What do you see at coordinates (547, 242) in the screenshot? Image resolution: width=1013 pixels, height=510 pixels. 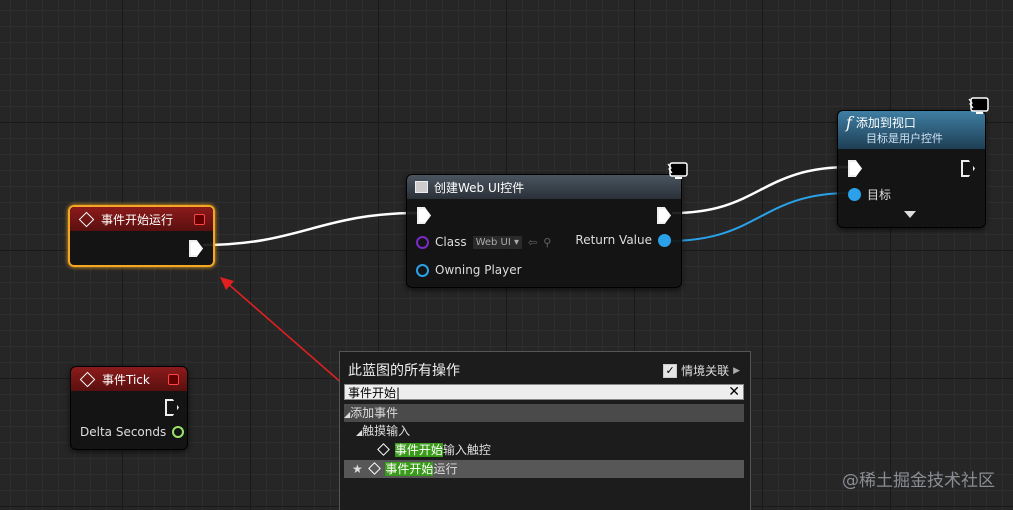 I see `browse-magnifier-icon: ⚲` at bounding box center [547, 242].